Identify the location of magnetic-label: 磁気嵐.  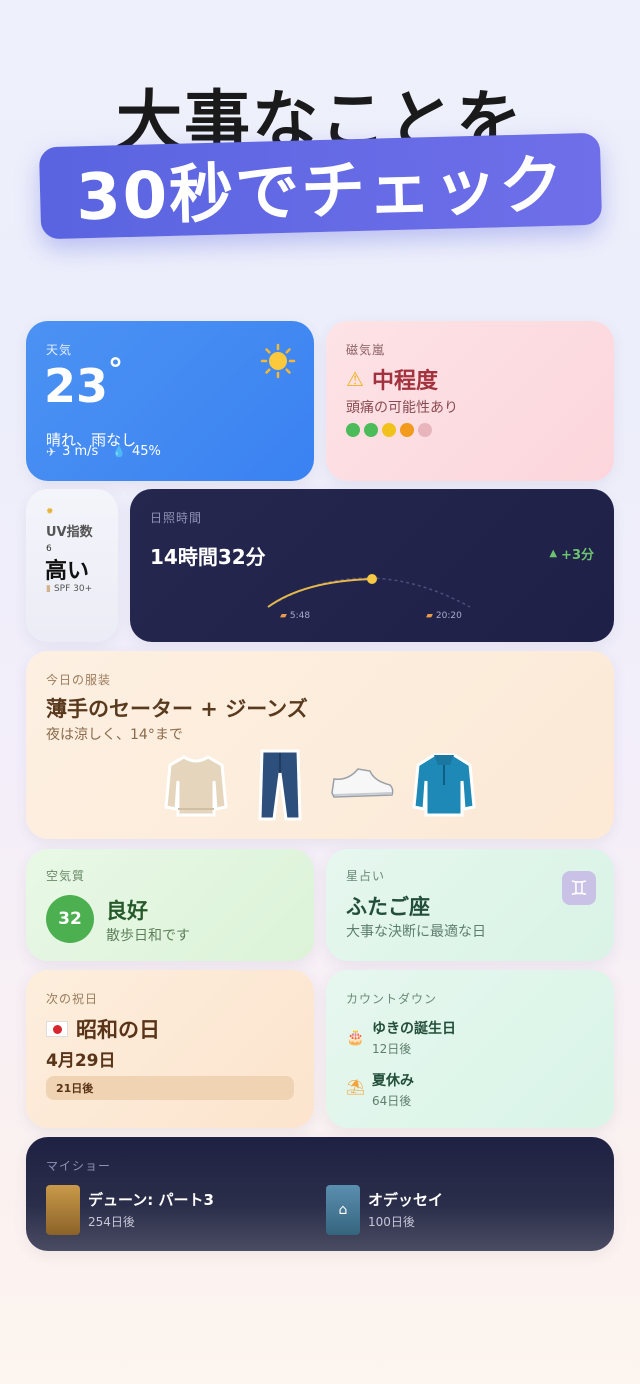
(366, 350).